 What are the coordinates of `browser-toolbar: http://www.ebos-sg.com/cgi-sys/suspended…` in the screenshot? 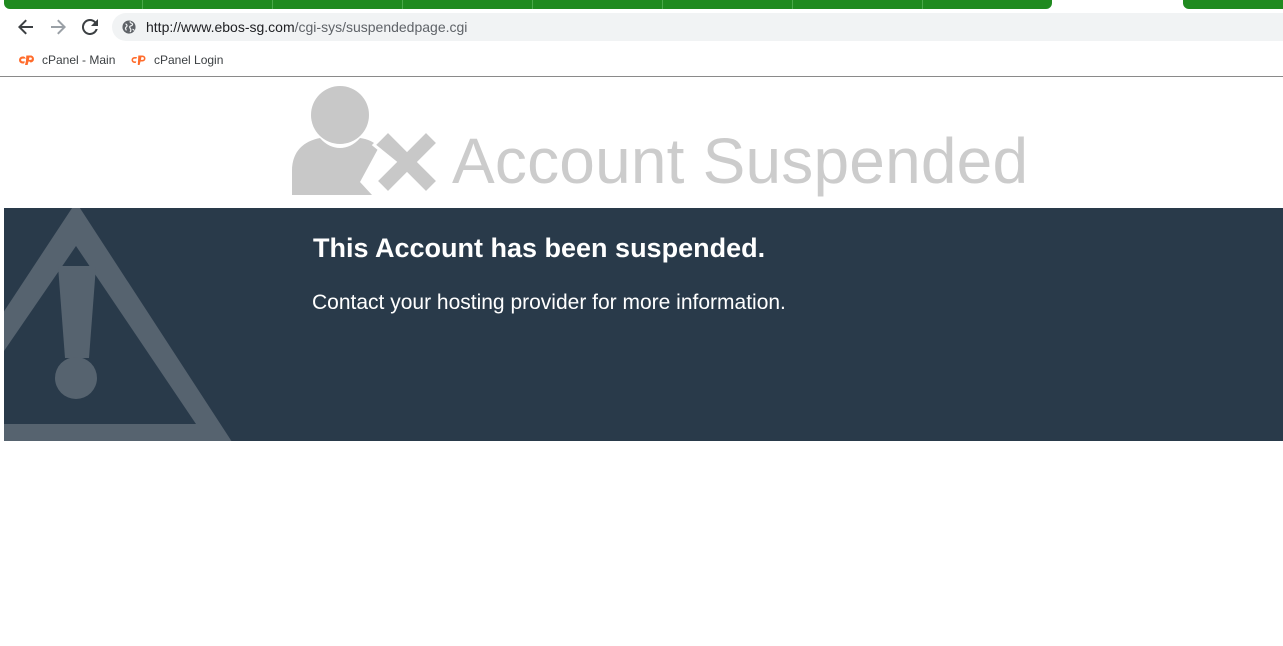 It's located at (641, 27).